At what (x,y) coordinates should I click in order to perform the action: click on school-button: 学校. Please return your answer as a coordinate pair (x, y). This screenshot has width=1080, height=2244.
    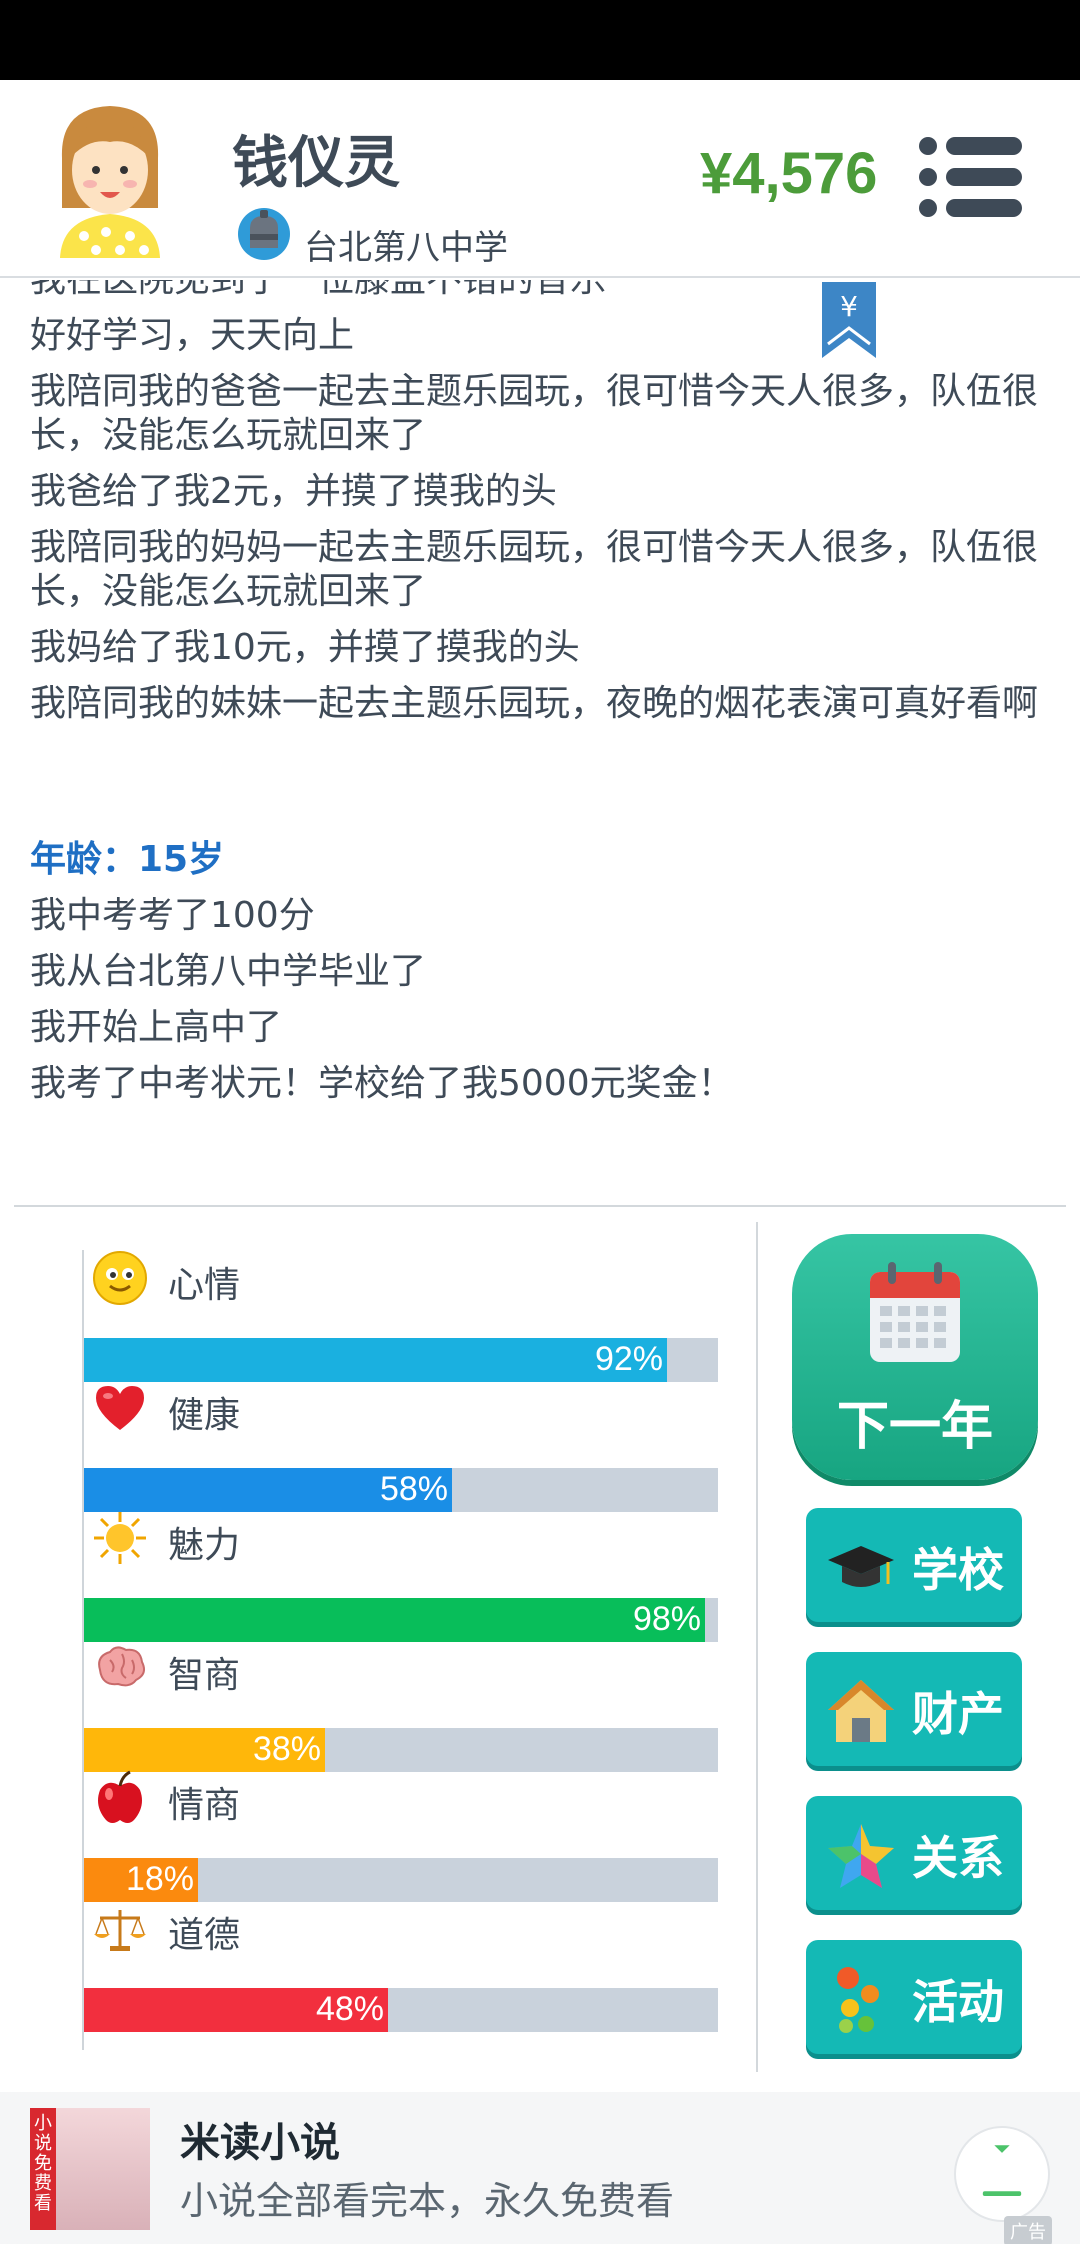
    Looking at the image, I should click on (914, 1565).